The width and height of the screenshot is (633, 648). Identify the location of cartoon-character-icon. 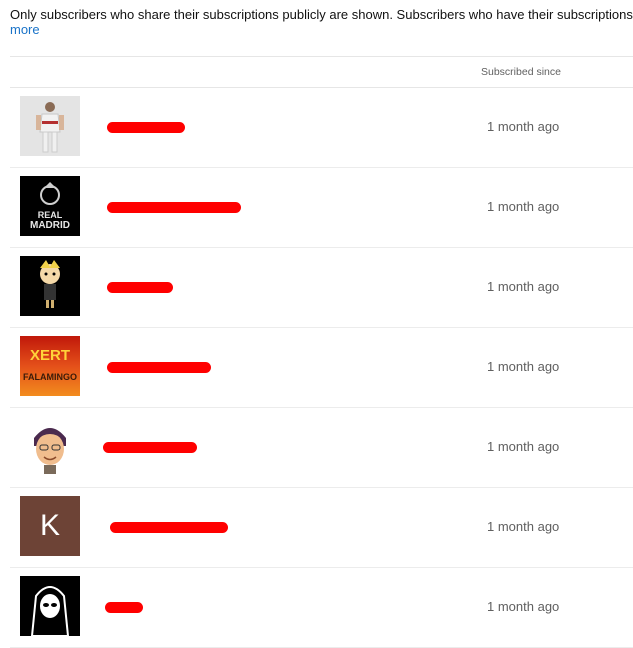
(50, 286).